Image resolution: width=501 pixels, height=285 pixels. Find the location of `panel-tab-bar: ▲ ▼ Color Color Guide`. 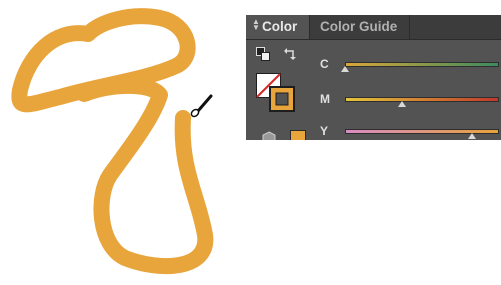

panel-tab-bar: ▲ ▼ Color Color Guide is located at coordinates (373, 27).